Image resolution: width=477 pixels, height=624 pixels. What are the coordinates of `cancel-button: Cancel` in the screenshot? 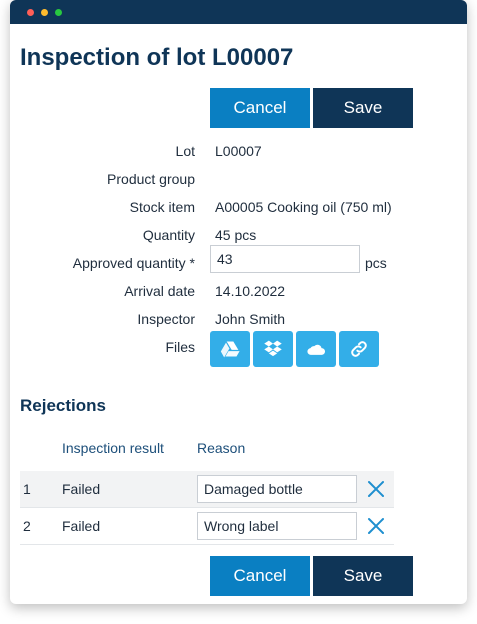 It's located at (260, 108).